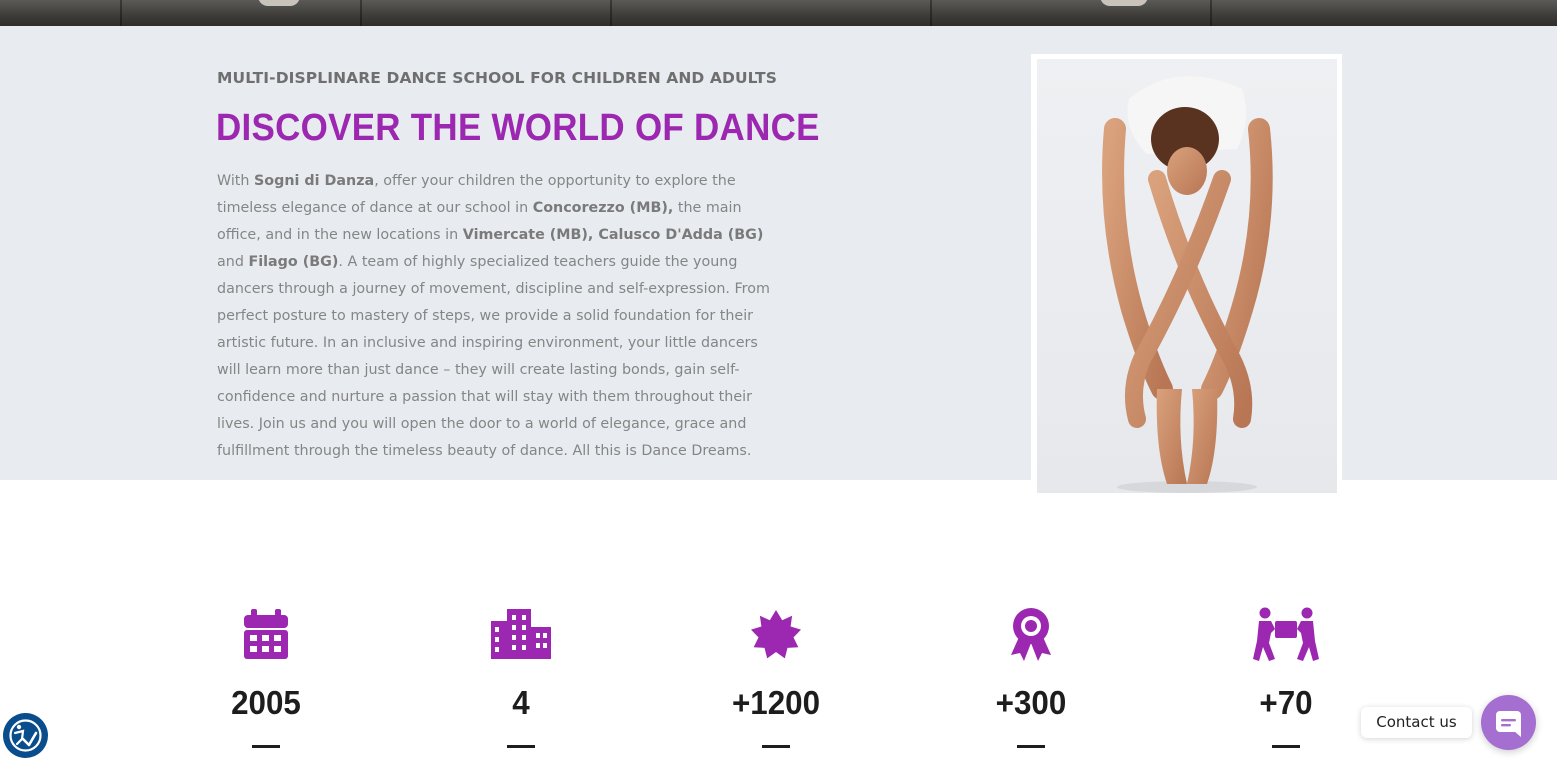  What do you see at coordinates (1031, 702) in the screenshot?
I see `stat-value: +300` at bounding box center [1031, 702].